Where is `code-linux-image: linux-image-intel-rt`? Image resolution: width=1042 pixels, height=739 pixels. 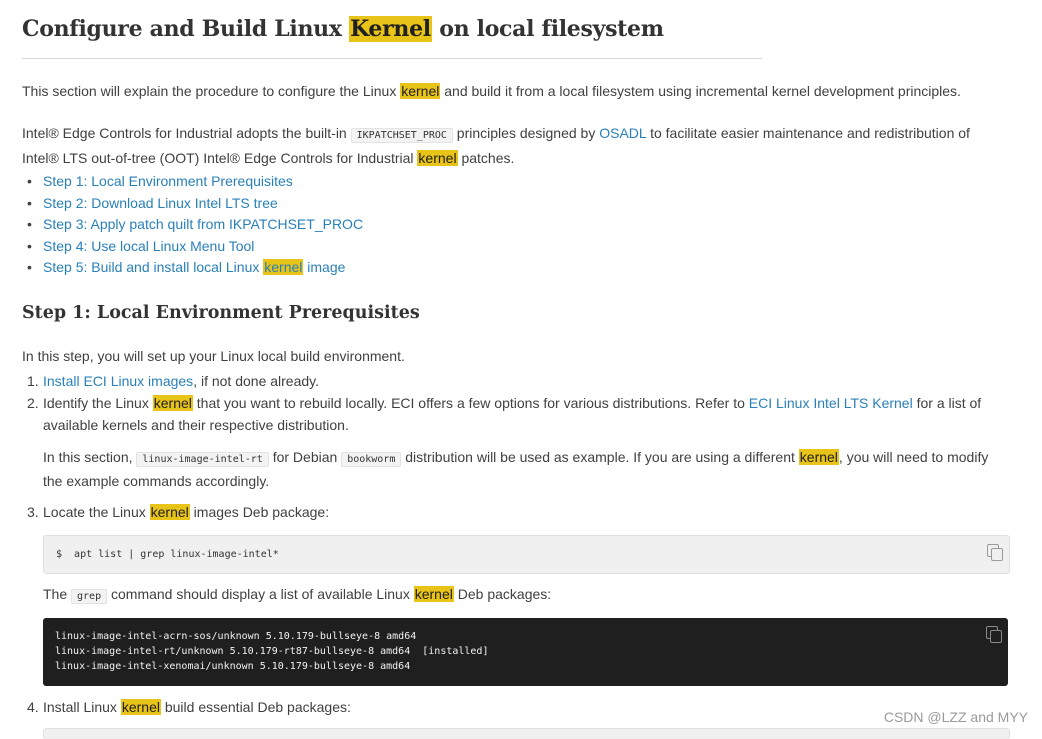
code-linux-image: linux-image-intel-rt is located at coordinates (202, 459).